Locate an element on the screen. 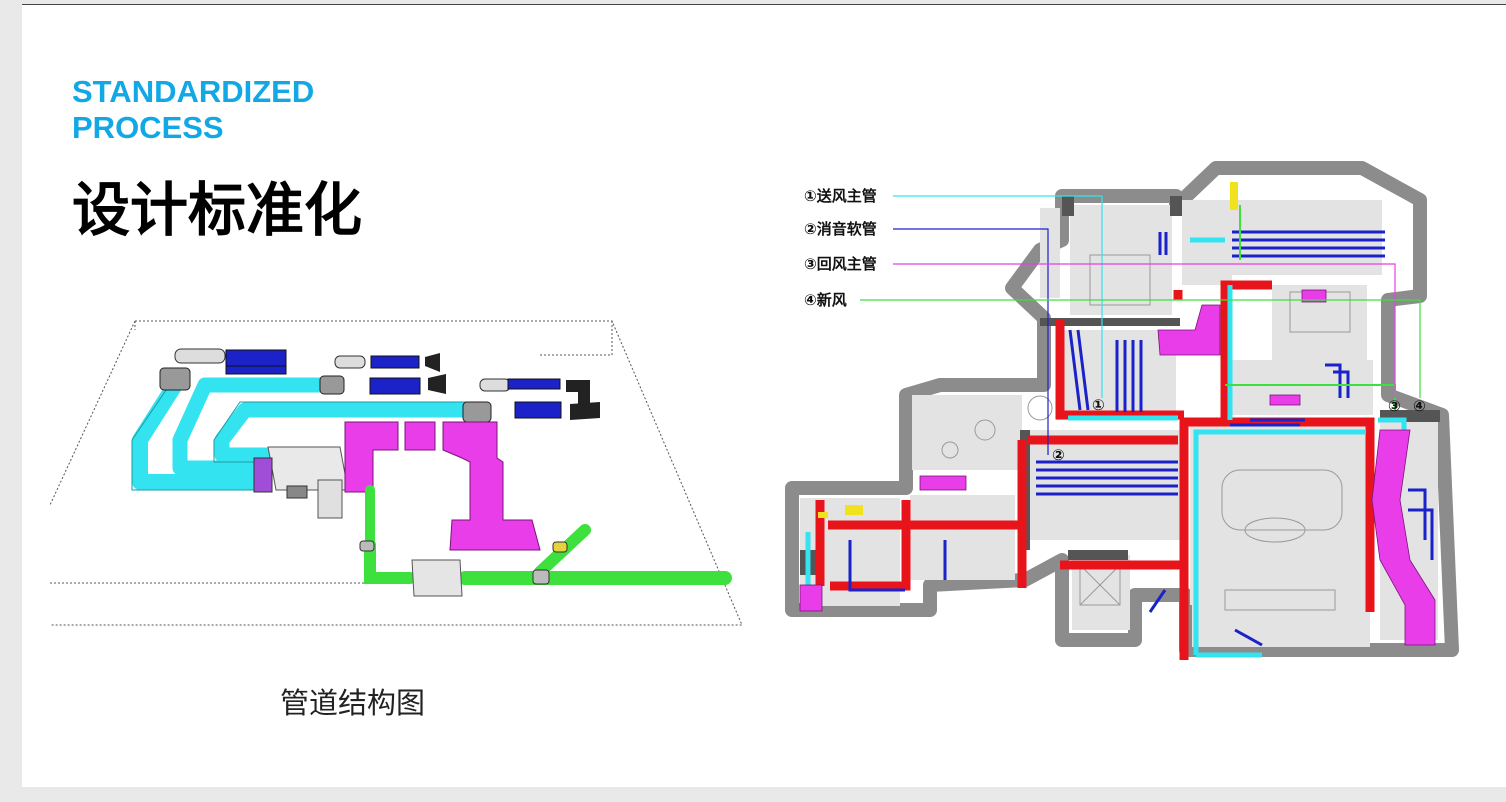 This screenshot has height=802, width=1506. page-title: 设计标准化 is located at coordinates (217, 210).